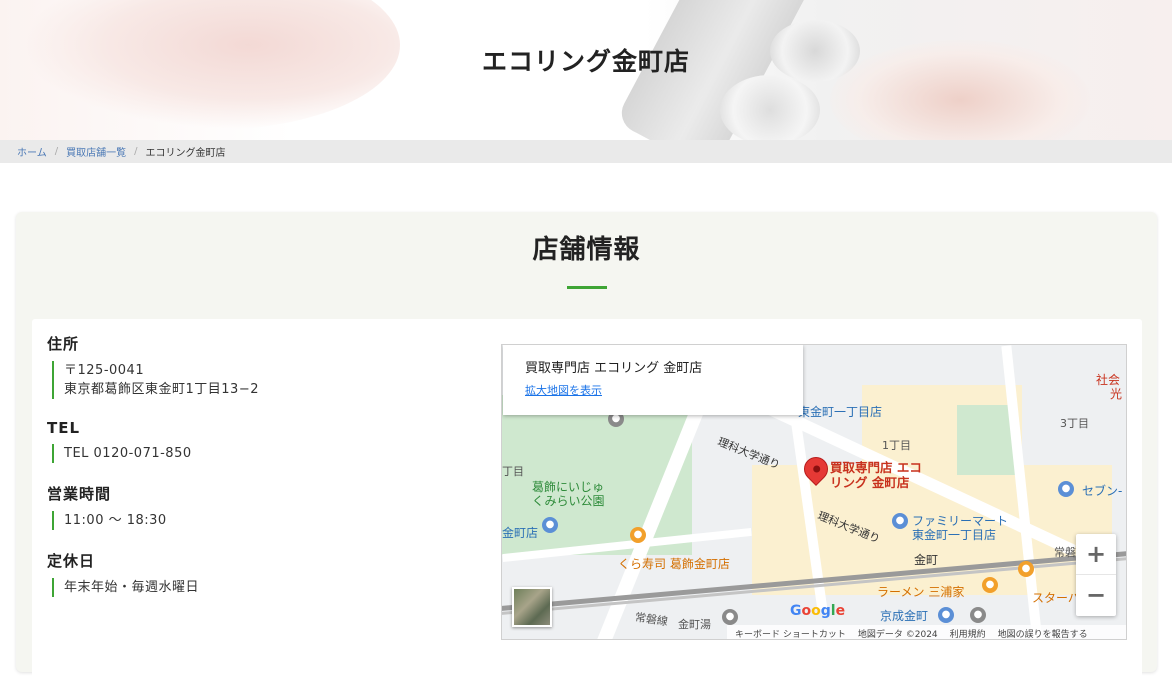 The width and height of the screenshot is (1172, 679). Describe the element at coordinates (79, 494) in the screenshot. I see `hours-label: 営業時間` at that location.